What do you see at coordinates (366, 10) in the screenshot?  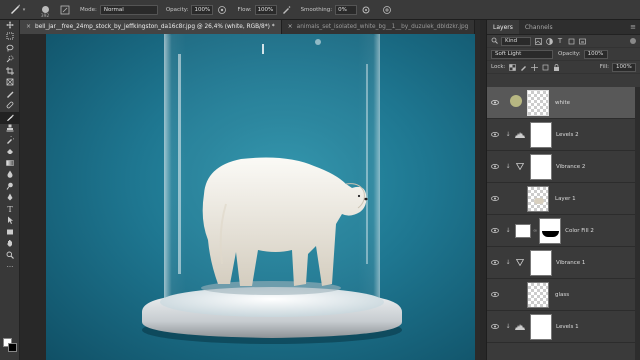 I see `smoothing-options-icon` at bounding box center [366, 10].